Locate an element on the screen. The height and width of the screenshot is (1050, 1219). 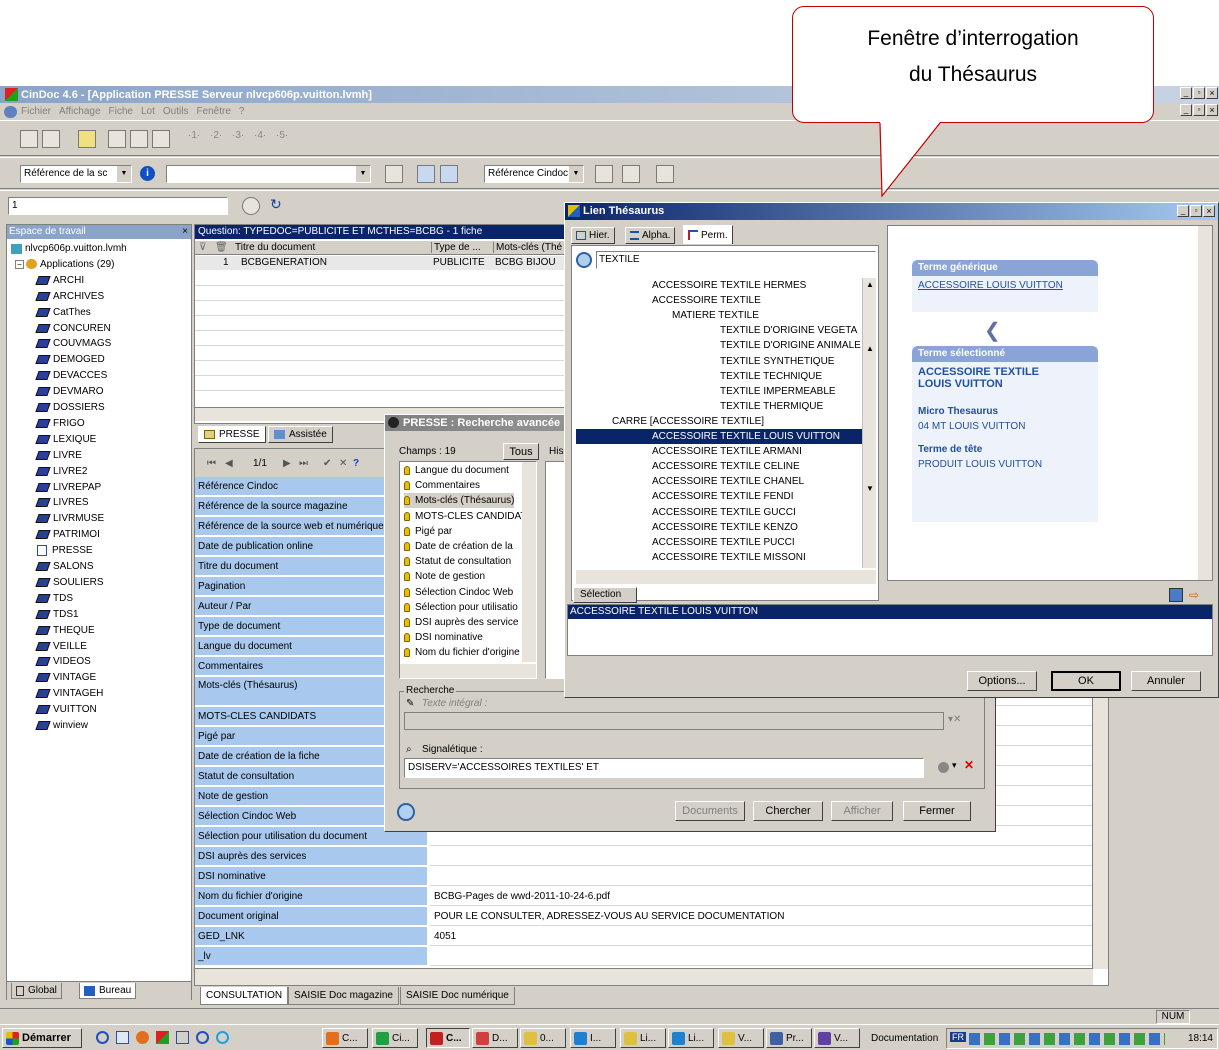
thesaurus-term: ACCESSOIRE TEXTILE LOUIS VUITTON is located at coordinates (719, 436).